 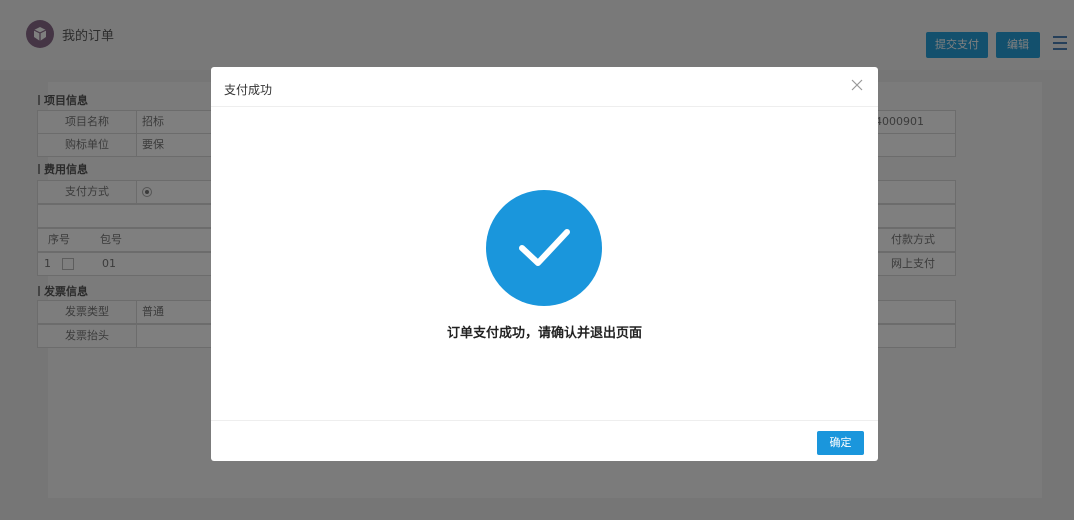 What do you see at coordinates (544, 440) in the screenshot?
I see `dialog-footer: 确定` at bounding box center [544, 440].